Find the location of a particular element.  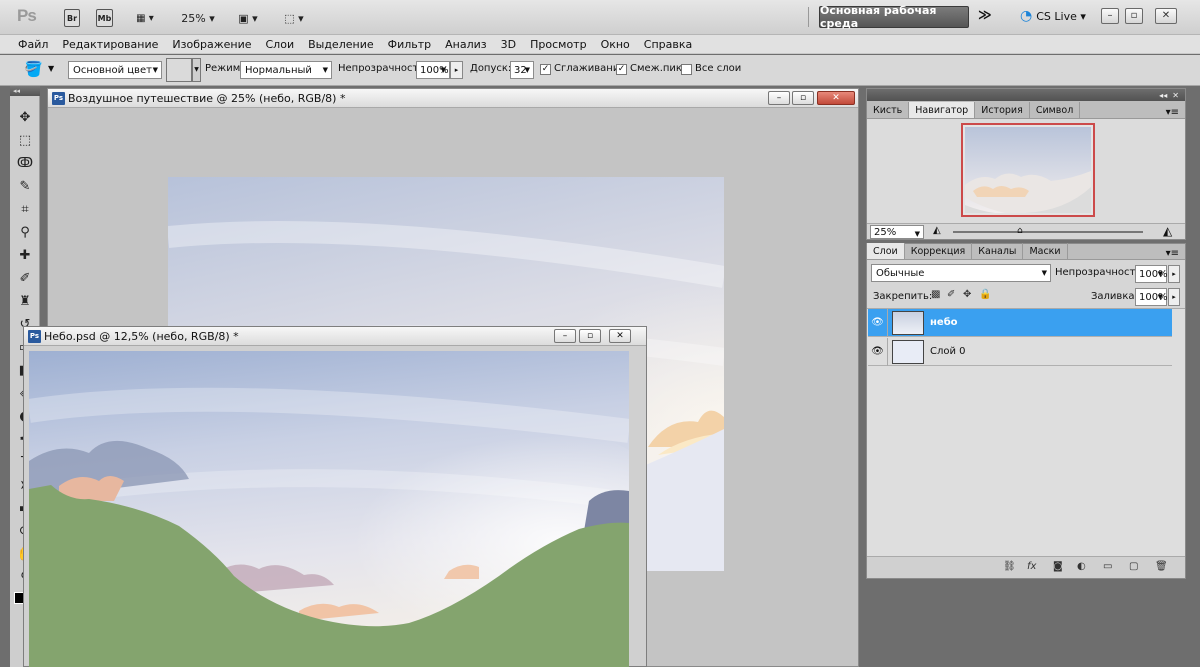

blend-mode-select: Обычные is located at coordinates (961, 273).